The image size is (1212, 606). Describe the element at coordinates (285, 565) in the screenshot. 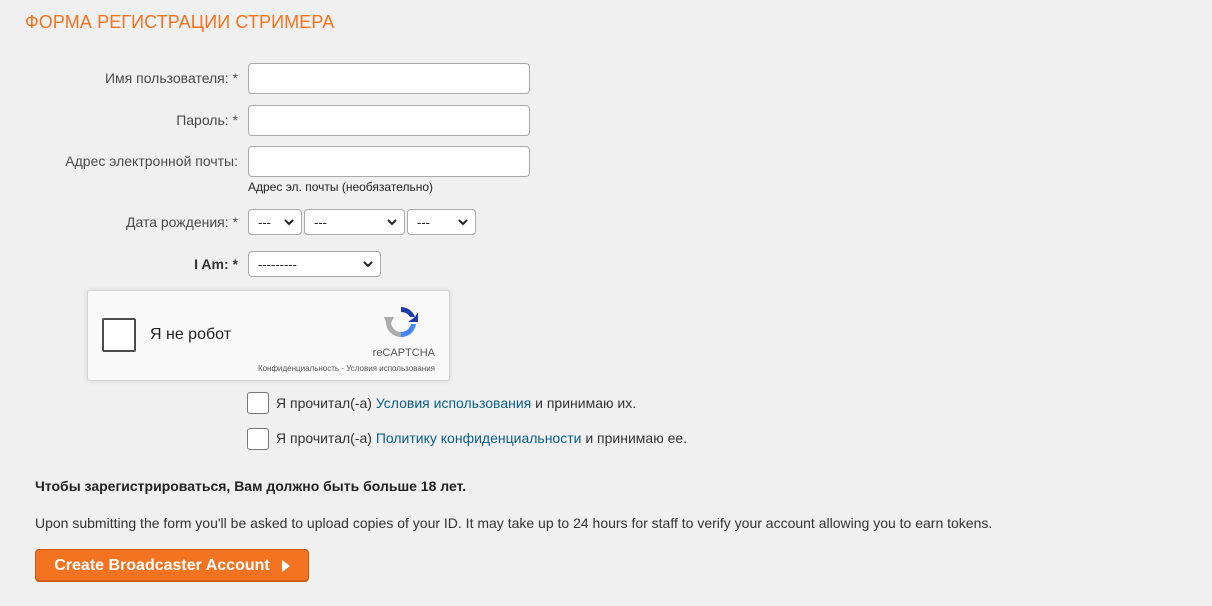

I see `arrow-right-icon` at that location.